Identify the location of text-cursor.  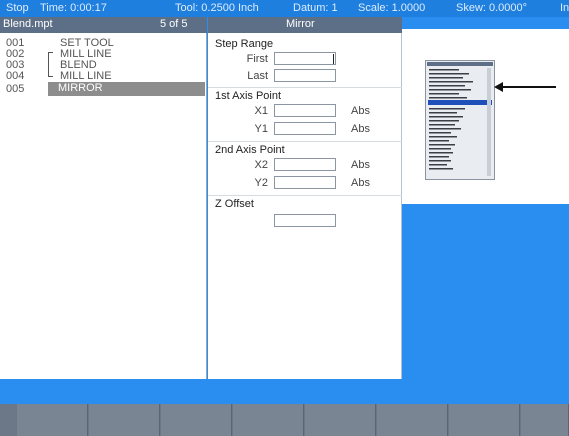
(333, 59).